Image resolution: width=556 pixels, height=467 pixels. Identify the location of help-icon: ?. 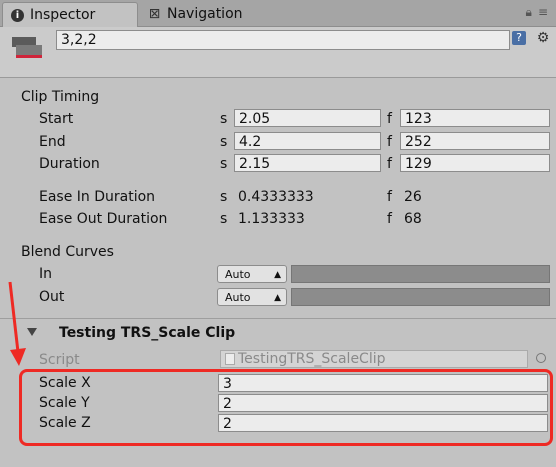
(519, 38).